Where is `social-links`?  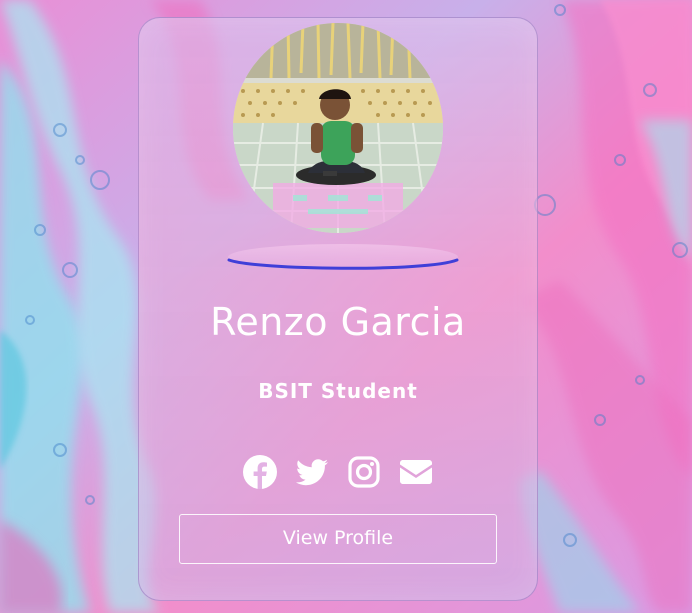
social-links is located at coordinates (338, 474).